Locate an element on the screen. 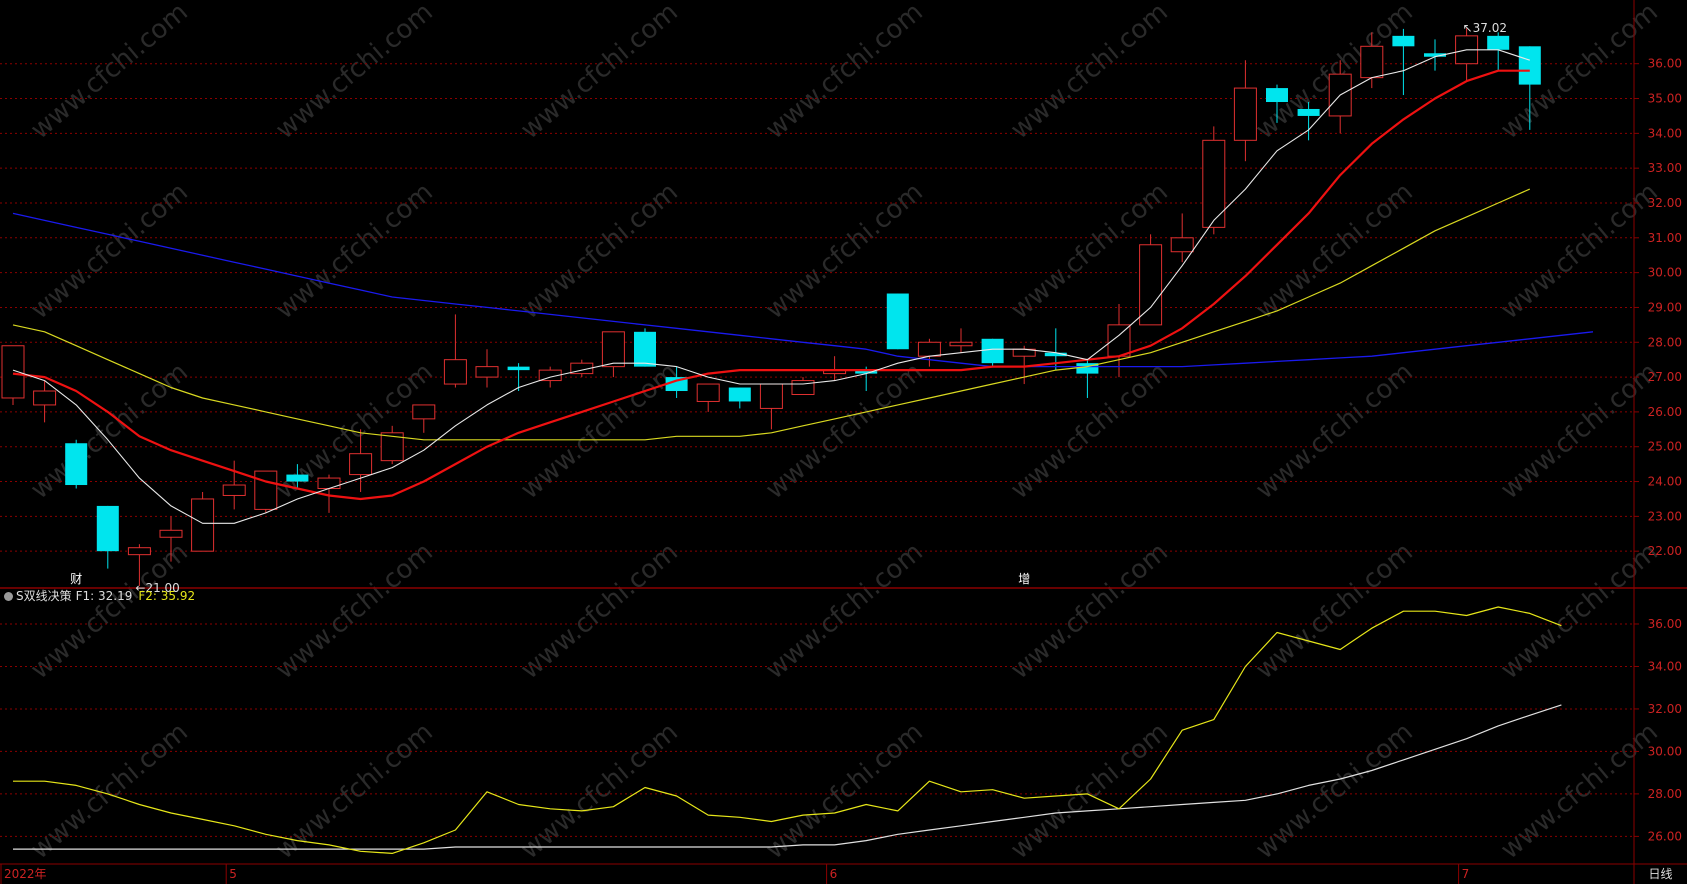  indicator-name: S双线决策 is located at coordinates (44, 596).